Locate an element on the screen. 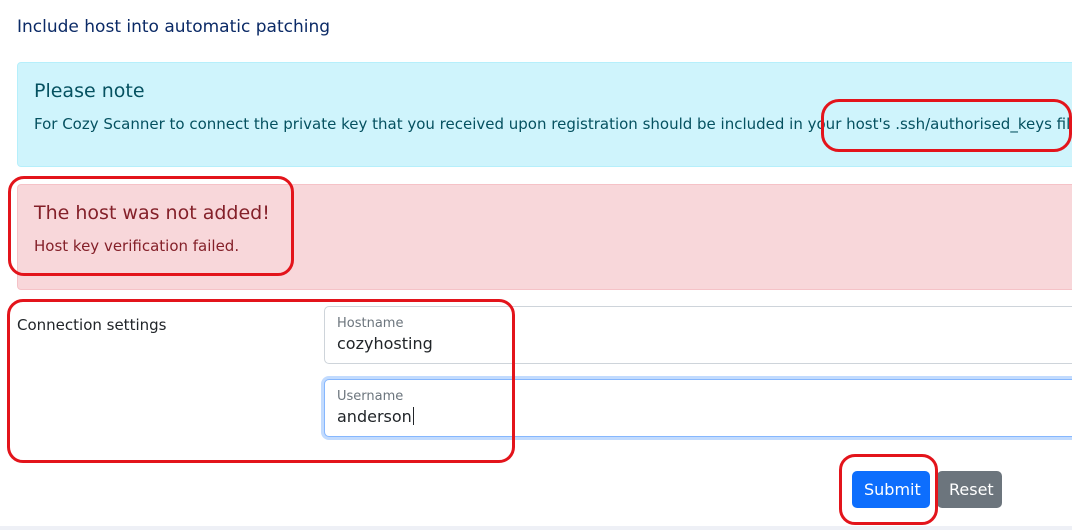 The height and width of the screenshot is (530, 1072). hostname-label: Hostname is located at coordinates (370, 323).